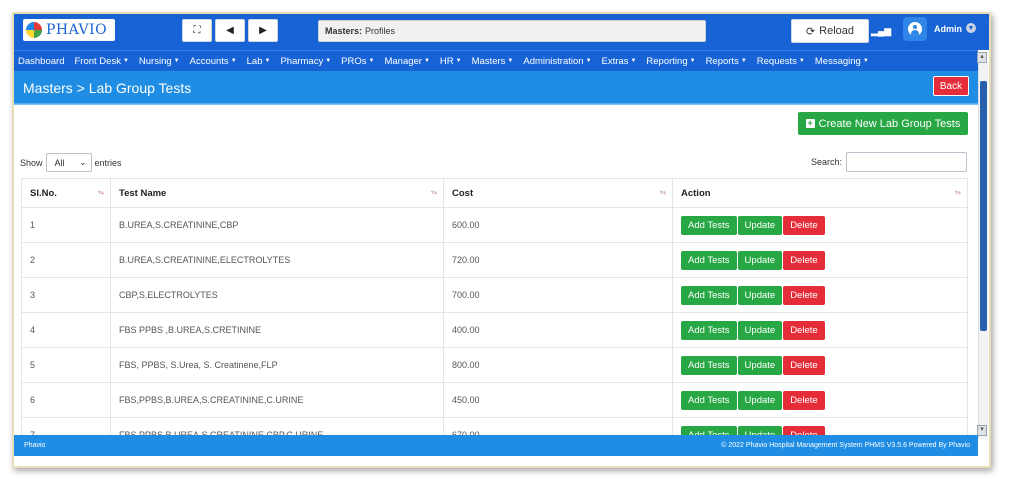  Describe the element at coordinates (558, 365) in the screenshot. I see `cell-cost: 800.00` at that location.